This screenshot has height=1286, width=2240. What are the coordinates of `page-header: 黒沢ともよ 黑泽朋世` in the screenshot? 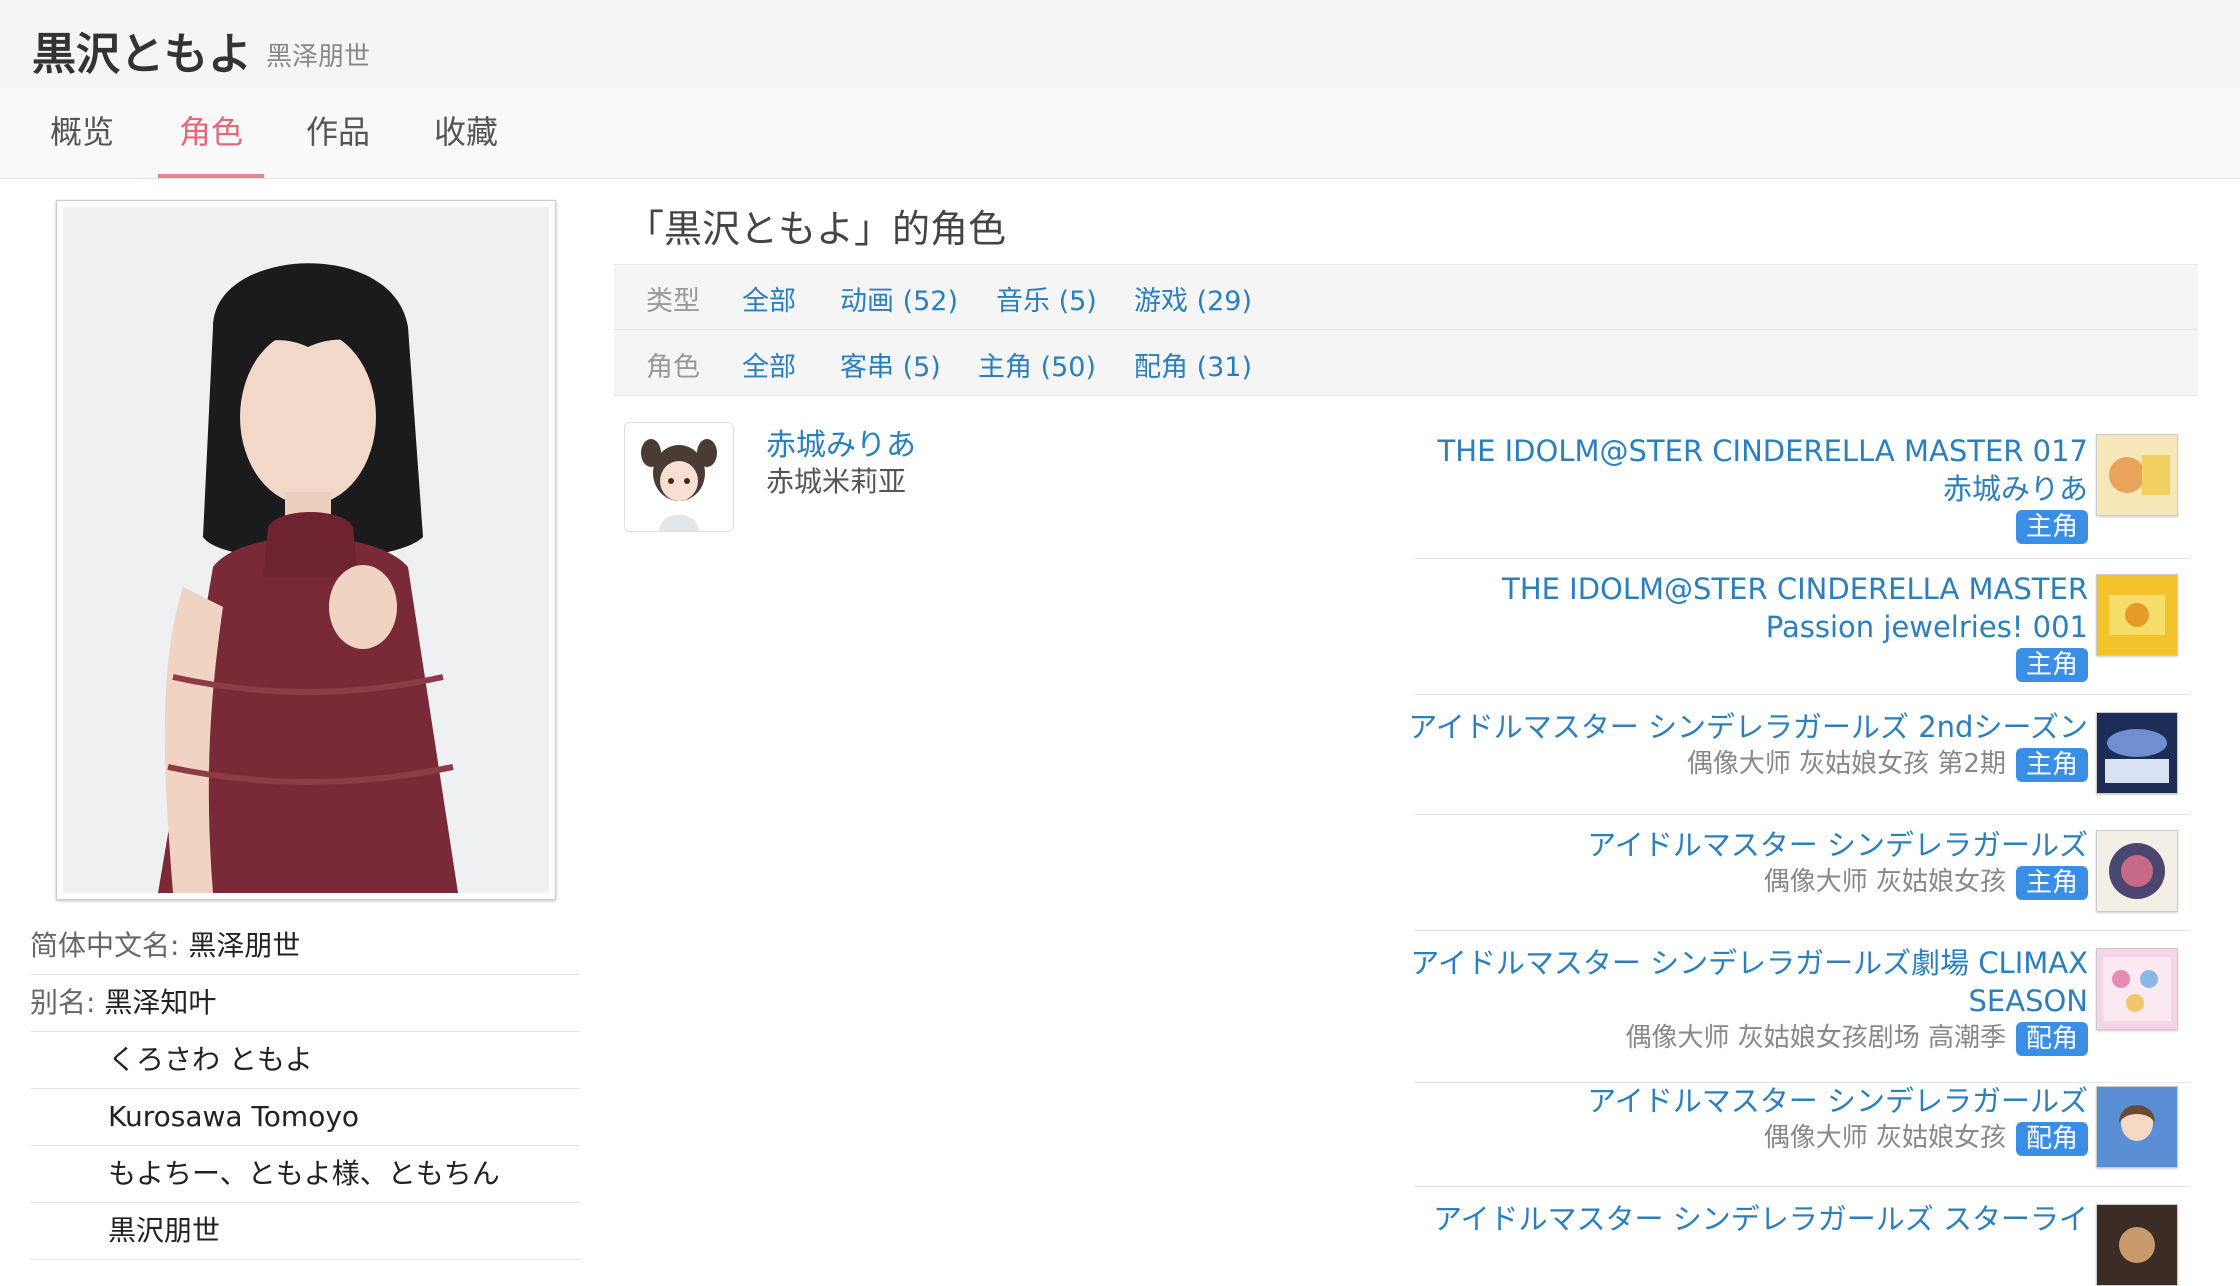 It's located at (1120, 44).